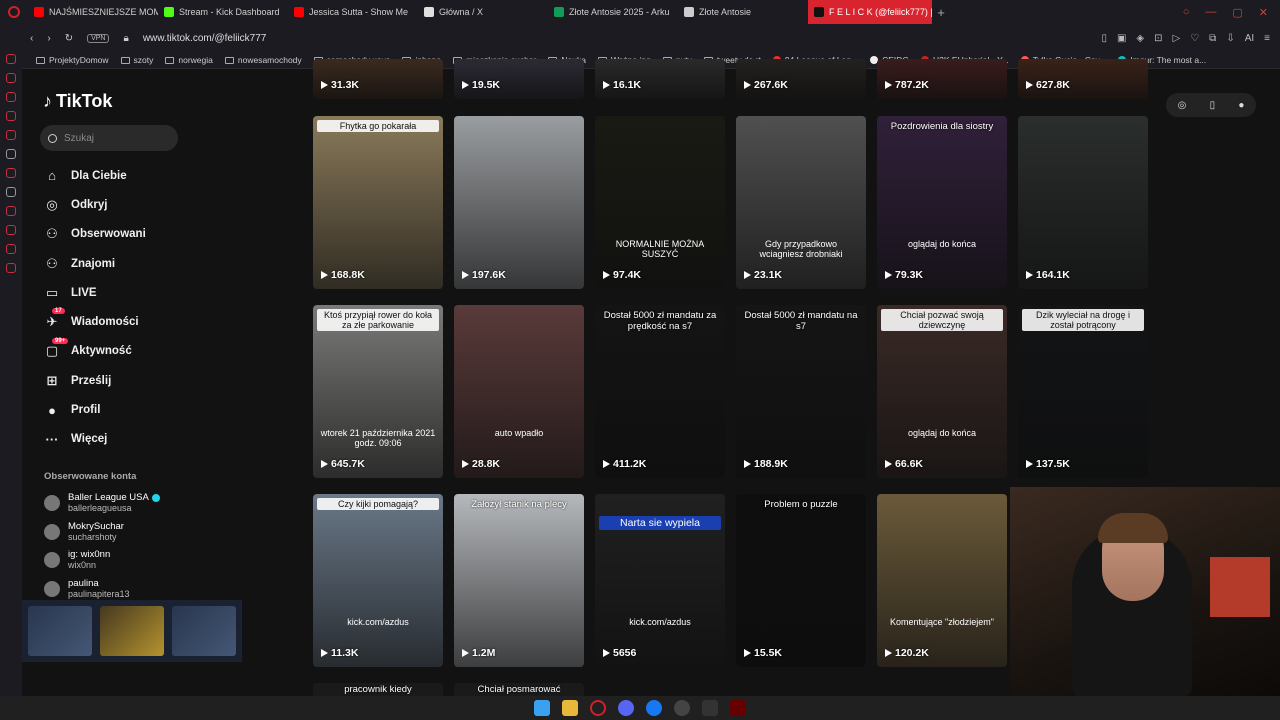 The height and width of the screenshot is (720, 1280). Describe the element at coordinates (465, 653) in the screenshot. I see `play-icon` at that location.